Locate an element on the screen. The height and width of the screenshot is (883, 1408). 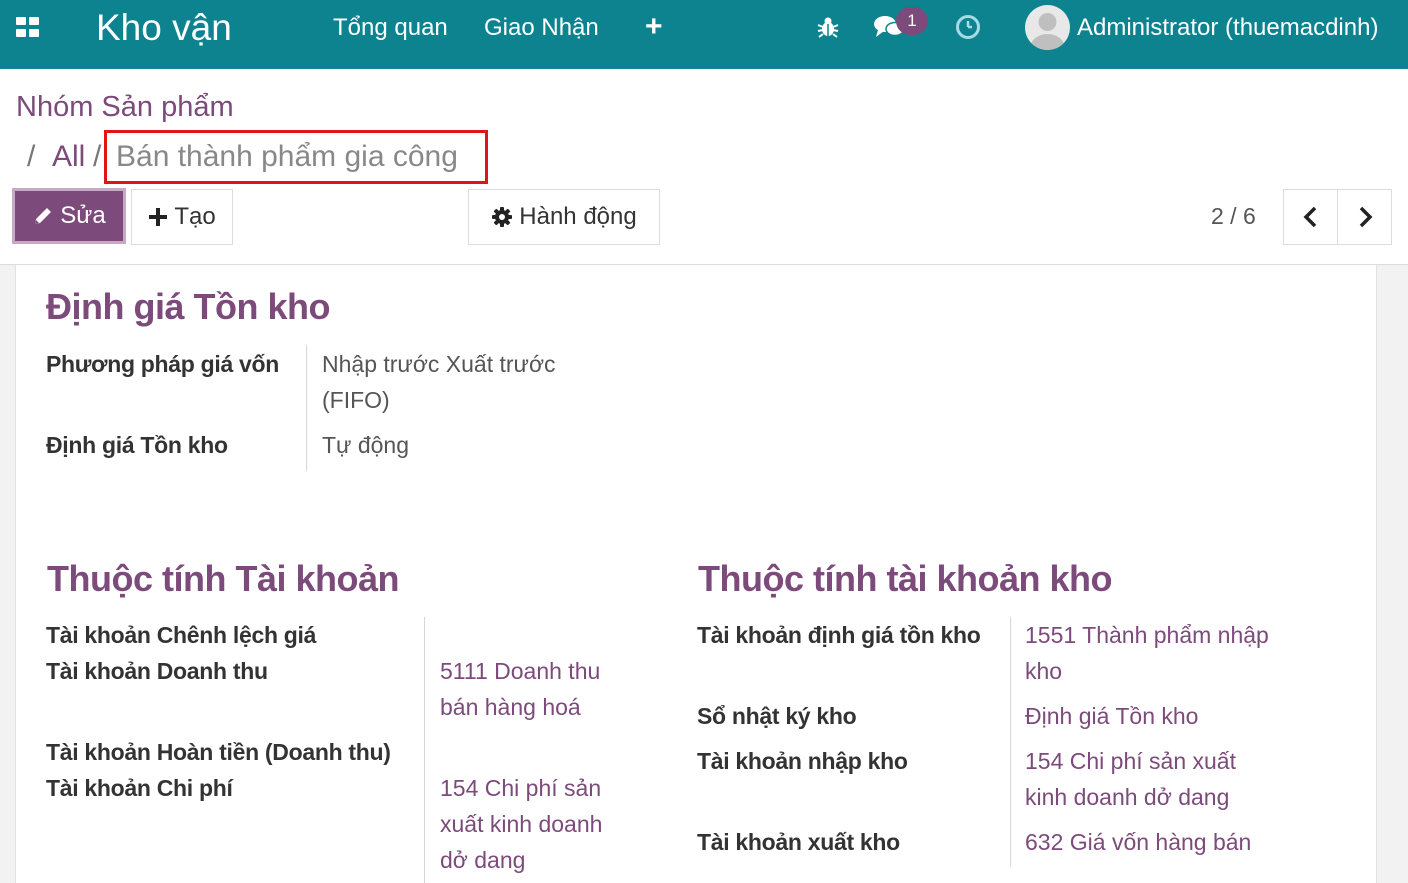
inventory-valuation-value: Tự động is located at coordinates (366, 445).